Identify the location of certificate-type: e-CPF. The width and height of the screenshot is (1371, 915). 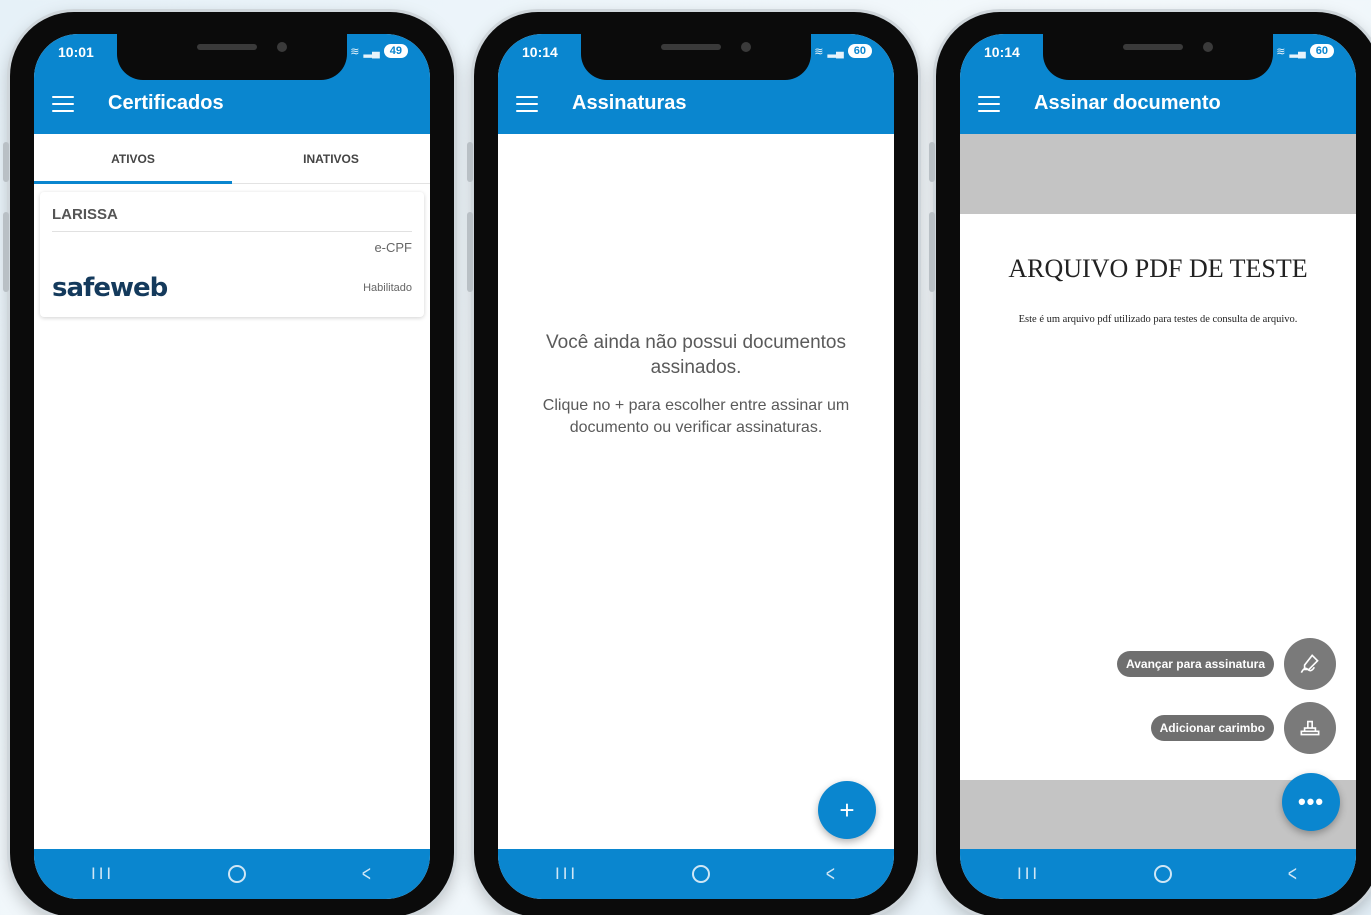
(393, 247).